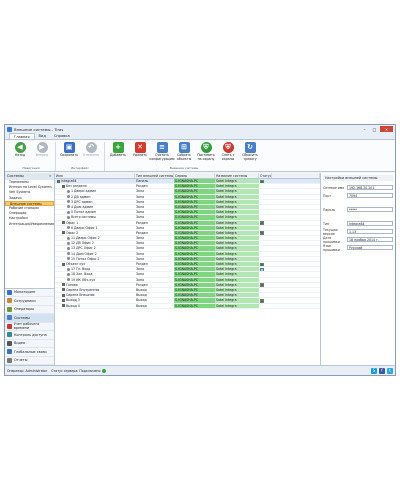 This screenshot has width=400, height=500. I want to click on arm-button: ⛨ Поставить на охрану, so click(206, 154).